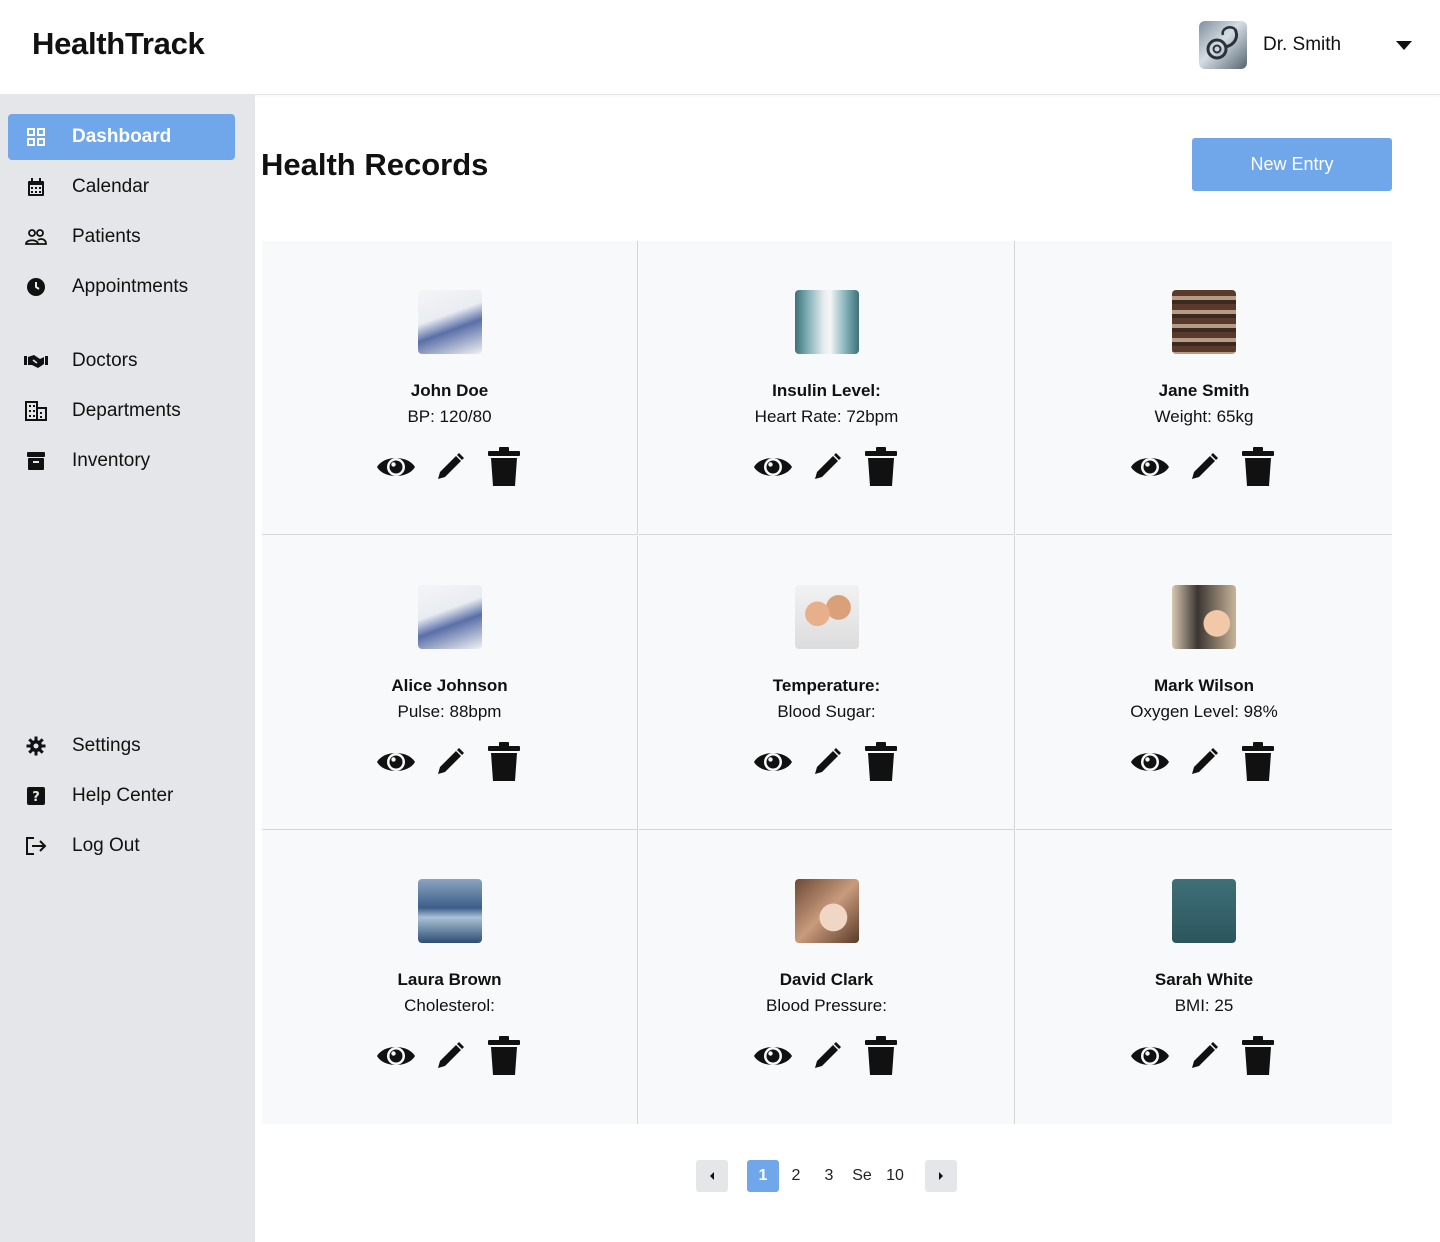 The height and width of the screenshot is (1242, 1440). Describe the element at coordinates (1404, 45) in the screenshot. I see `chevron-down-icon` at that location.